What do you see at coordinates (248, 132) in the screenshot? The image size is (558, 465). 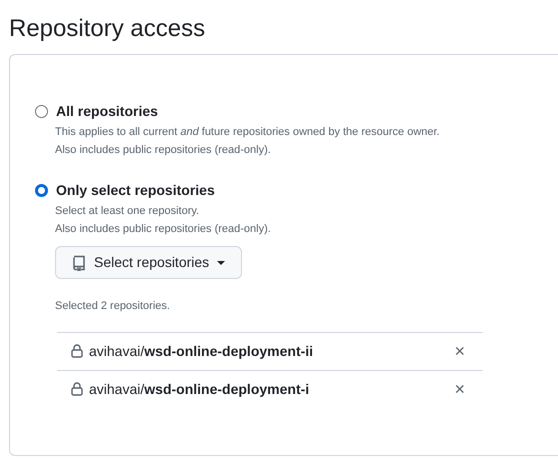 I see `option-description: This applies to all current and future repositories owned by the resource owner.` at bounding box center [248, 132].